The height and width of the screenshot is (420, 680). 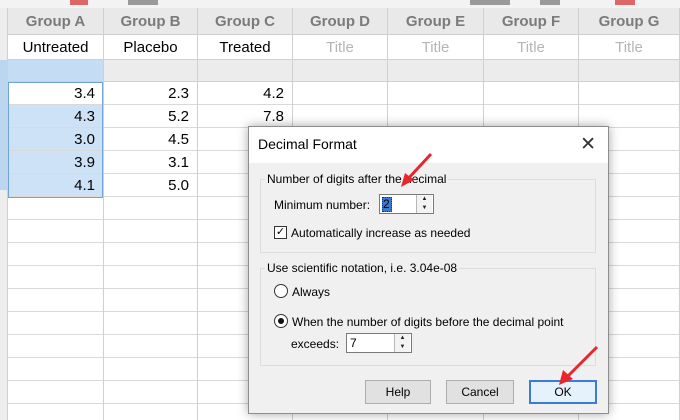 I want to click on column-header: Group A, so click(x=55, y=21).